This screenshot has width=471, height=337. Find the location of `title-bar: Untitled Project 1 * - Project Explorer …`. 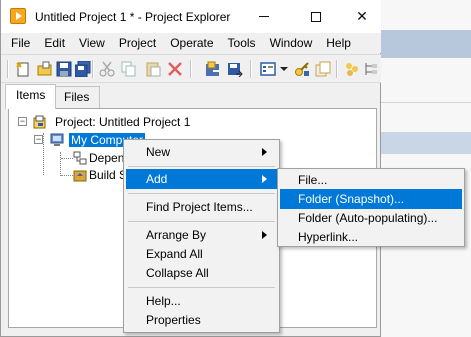

title-bar: Untitled Project 1 * - Project Explorer … is located at coordinates (191, 16).